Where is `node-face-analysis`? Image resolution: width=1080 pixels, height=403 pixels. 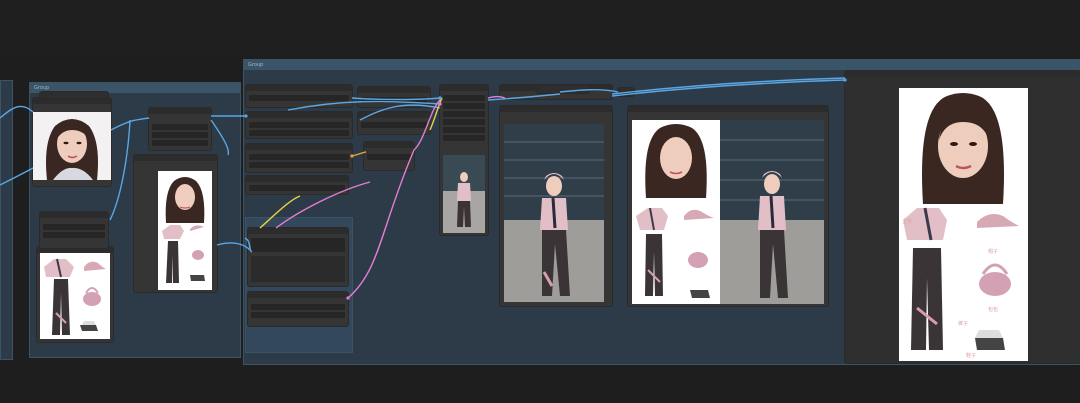
node-face-analysis is located at coordinates (180, 129).